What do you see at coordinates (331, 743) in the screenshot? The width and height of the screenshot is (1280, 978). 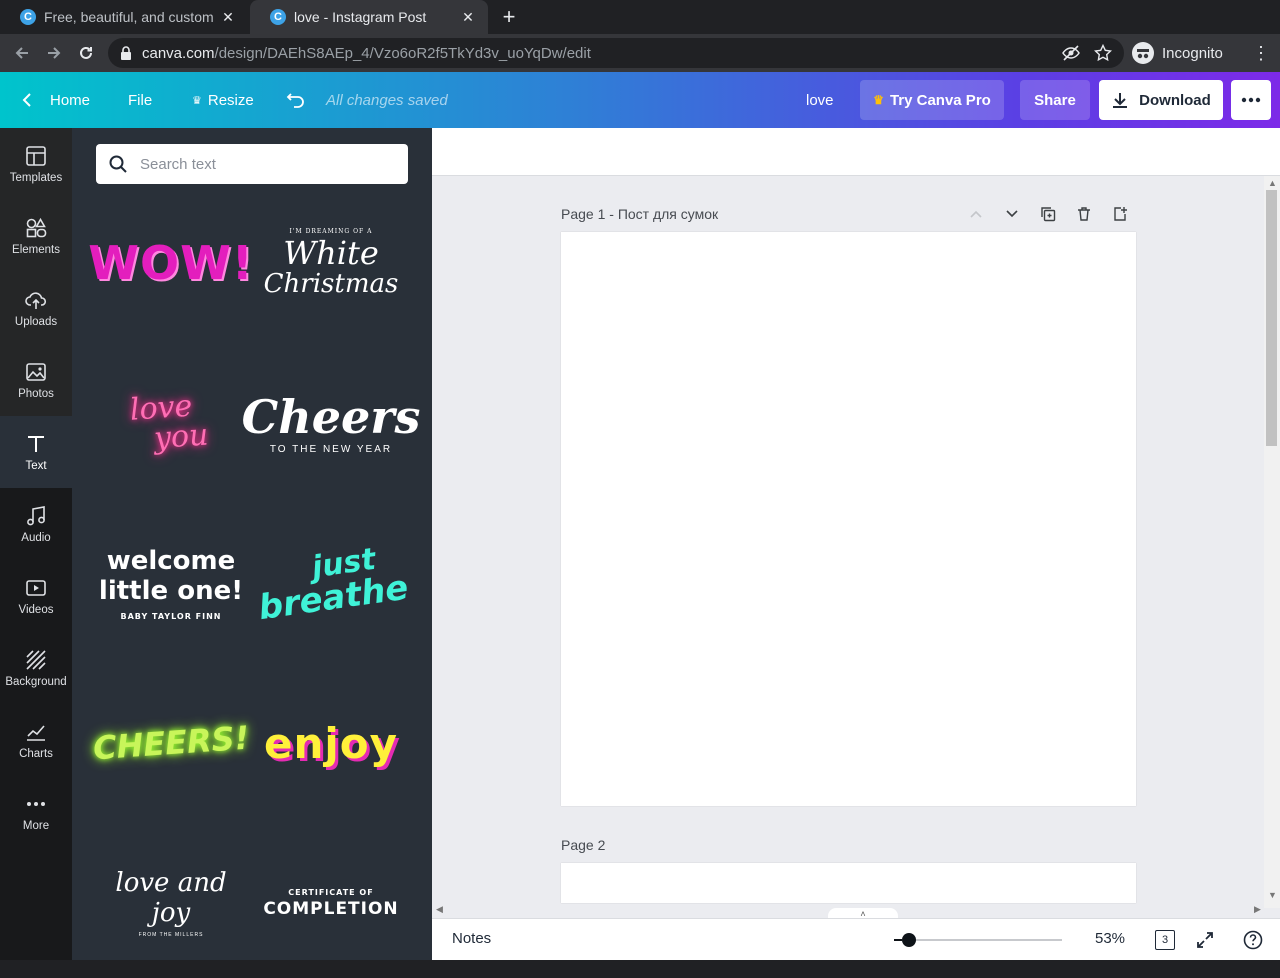 I see `text-style-enjoy: enjoy` at bounding box center [331, 743].